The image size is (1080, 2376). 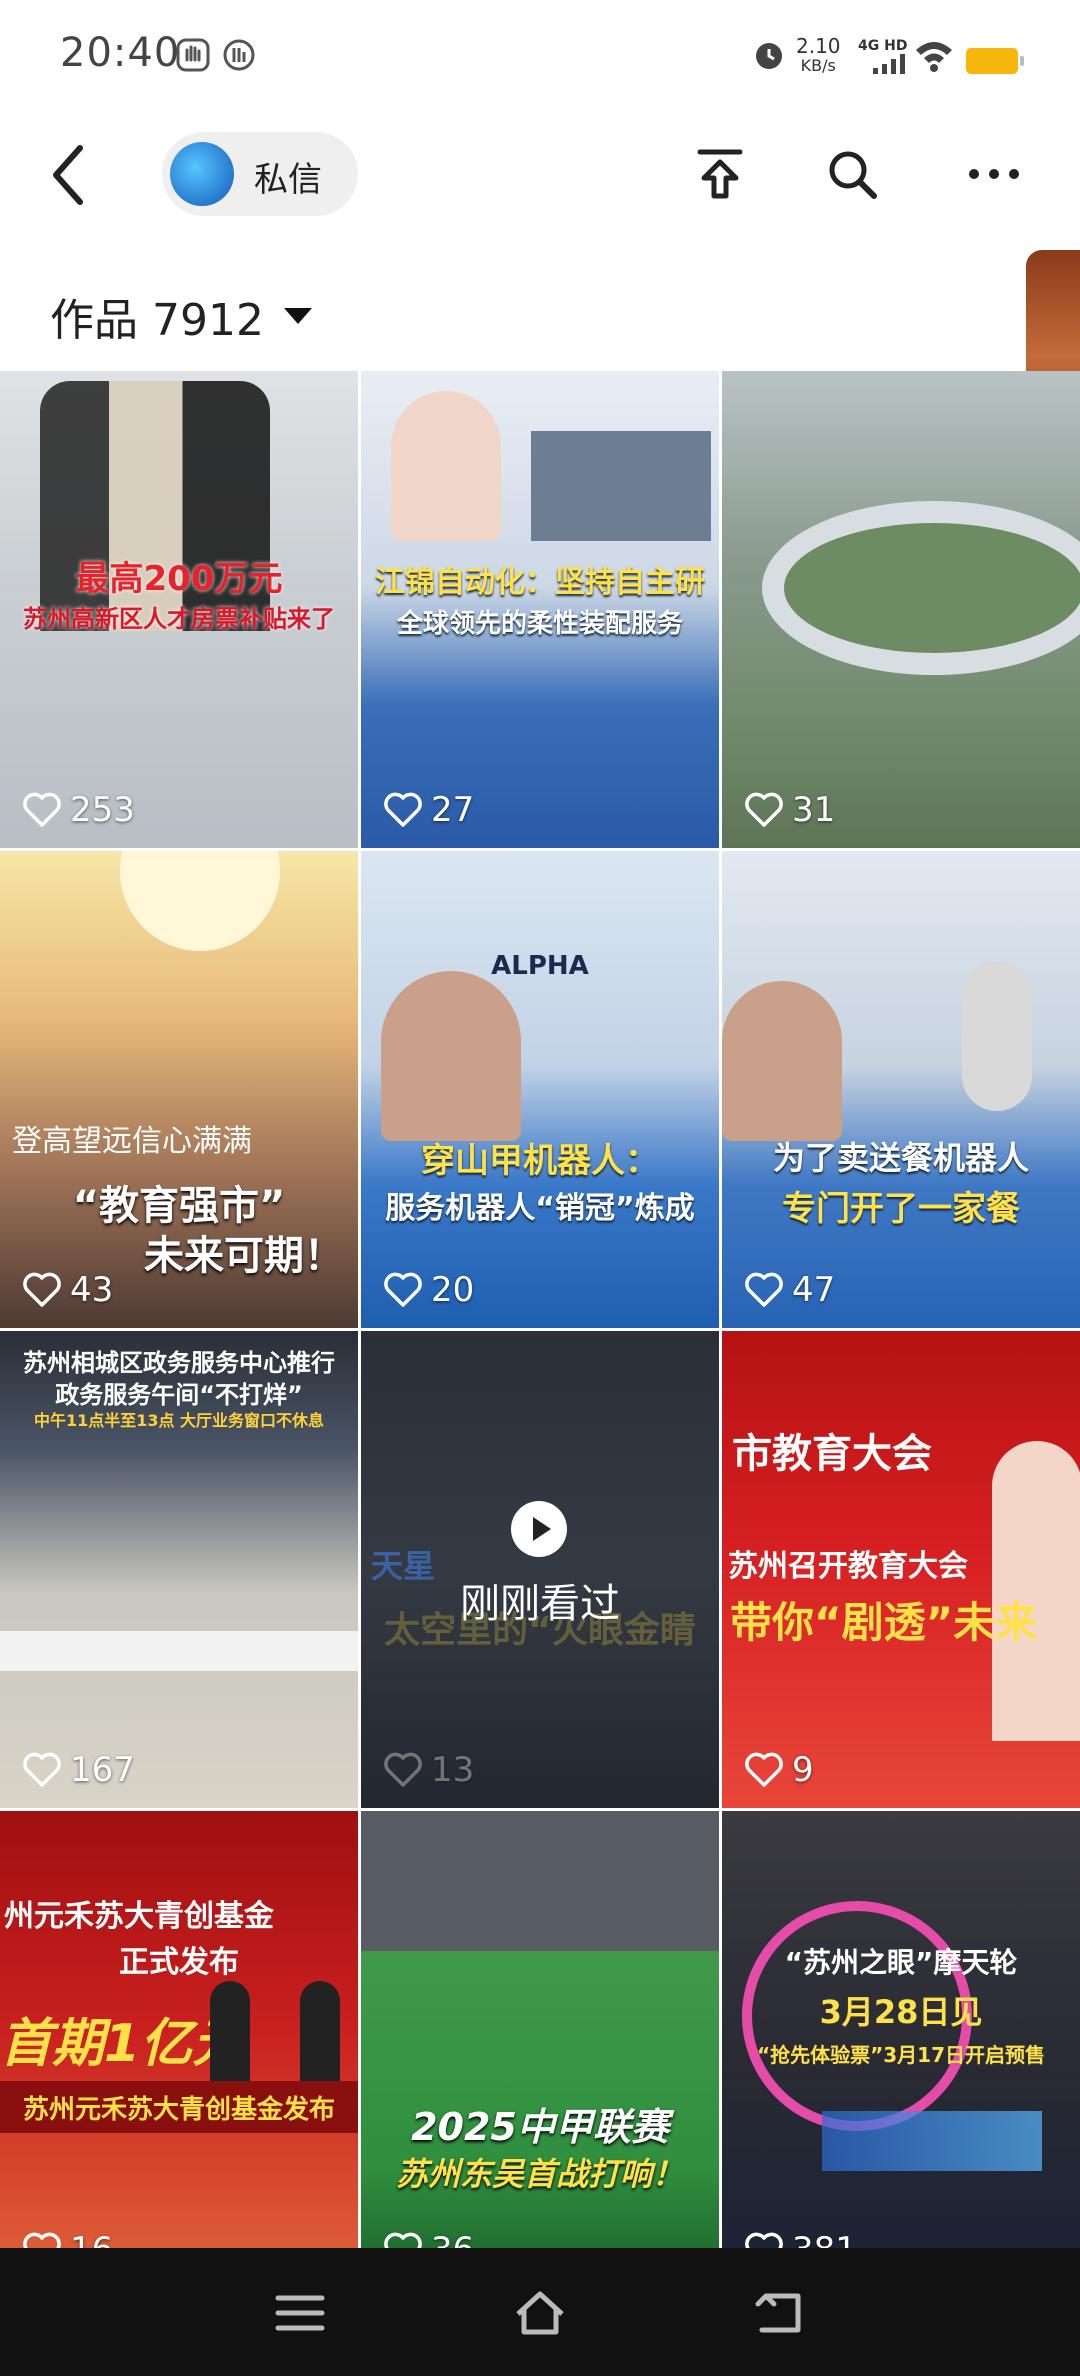 What do you see at coordinates (934, 57) in the screenshot?
I see `wifi-icon` at bounding box center [934, 57].